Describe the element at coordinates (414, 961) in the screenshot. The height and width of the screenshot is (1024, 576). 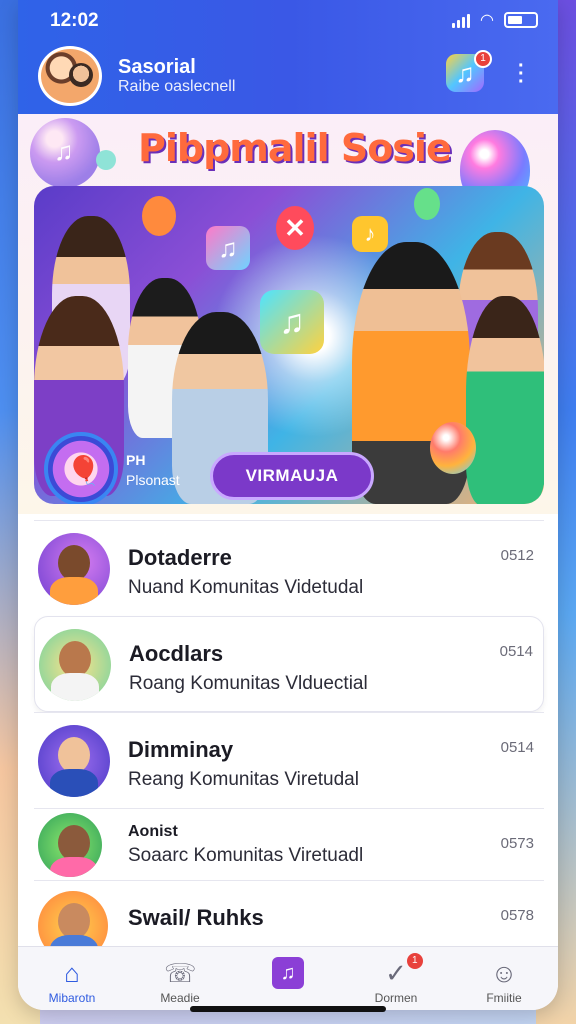
I see `notification-badge: 1` at that location.